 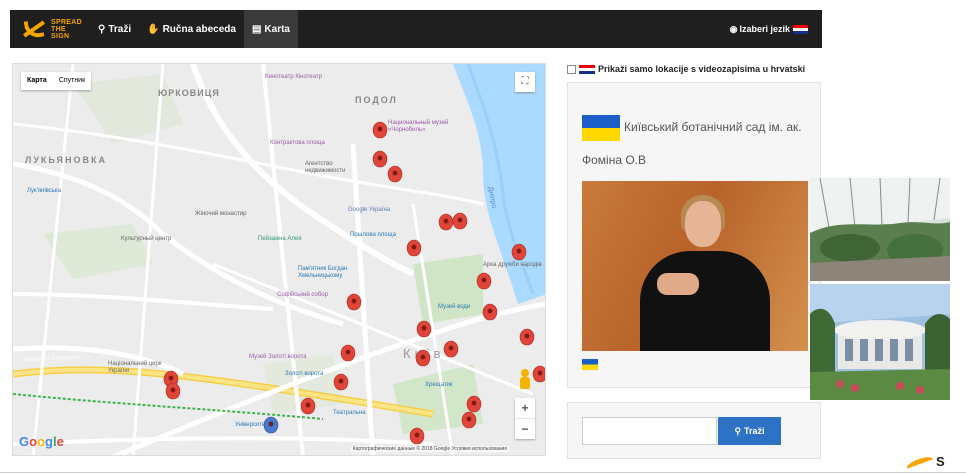 What do you see at coordinates (880, 342) in the screenshot?
I see `location-photo-building` at bounding box center [880, 342].